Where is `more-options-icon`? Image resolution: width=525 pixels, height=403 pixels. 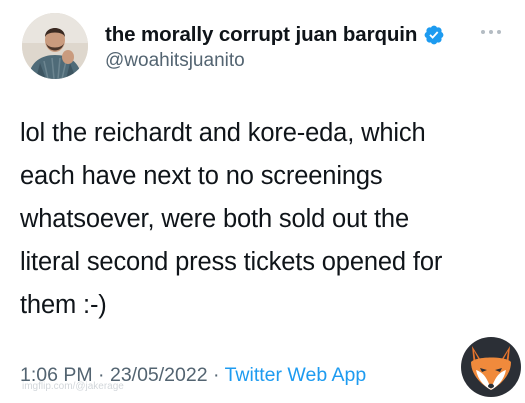 more-options-icon is located at coordinates (491, 32).